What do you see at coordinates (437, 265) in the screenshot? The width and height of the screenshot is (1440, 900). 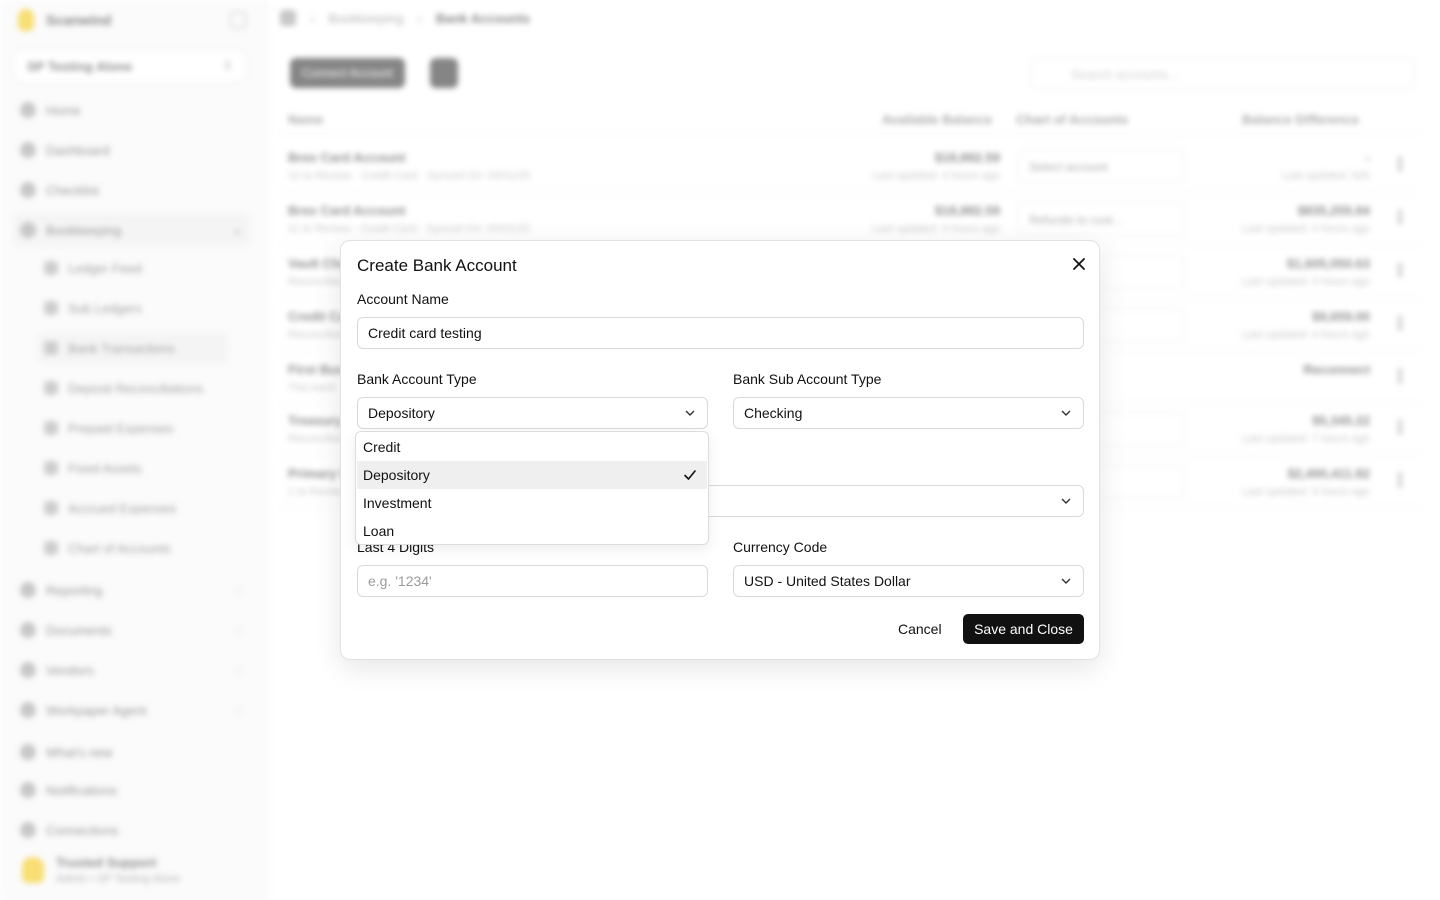 I see `dialog-title: Create Bank Account` at bounding box center [437, 265].